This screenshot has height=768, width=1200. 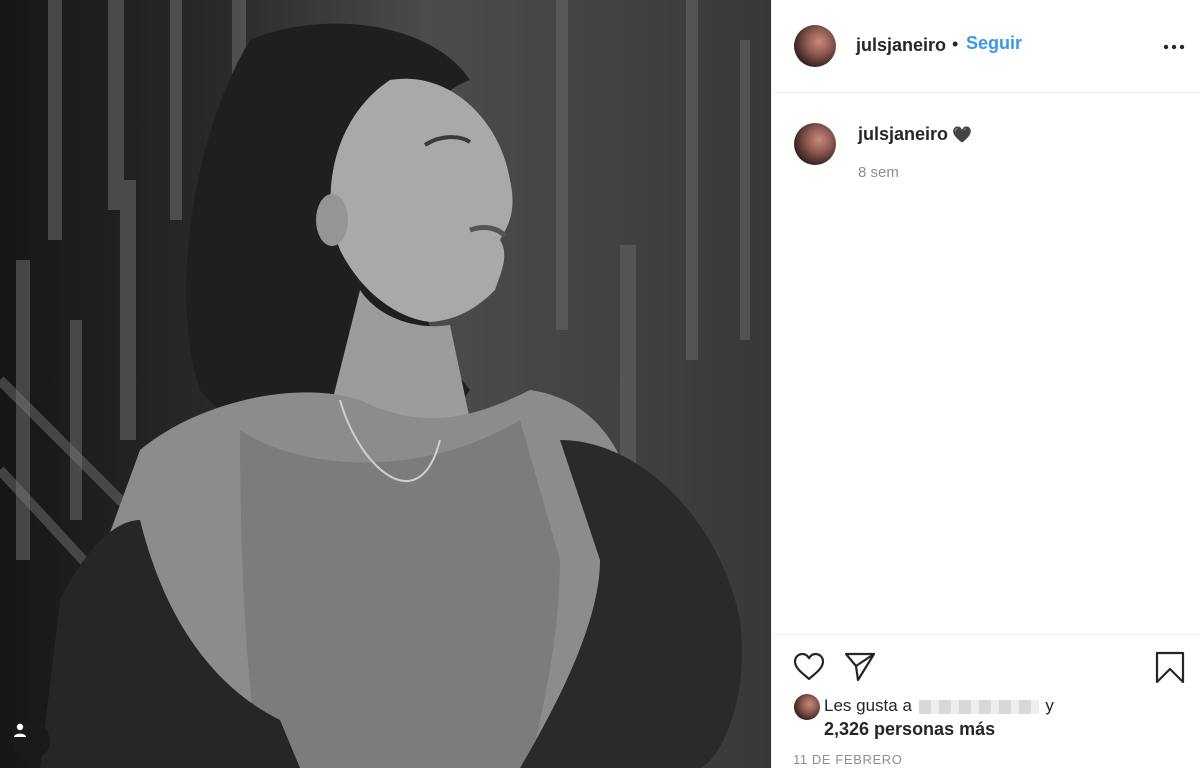 I want to click on bookmark-icon, so click(x=1170, y=670).